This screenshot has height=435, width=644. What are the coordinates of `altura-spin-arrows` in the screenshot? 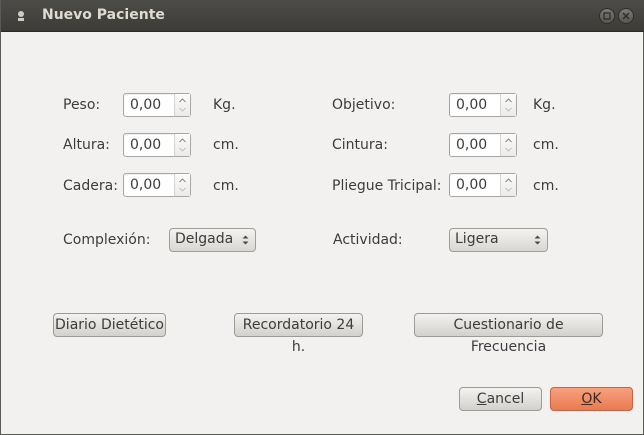 It's located at (182, 145).